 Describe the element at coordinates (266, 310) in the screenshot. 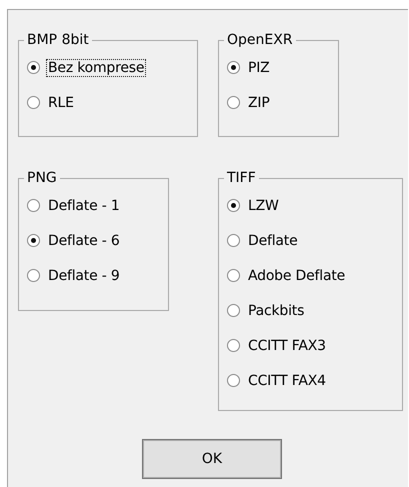

I see `radio-option: Packbits` at that location.